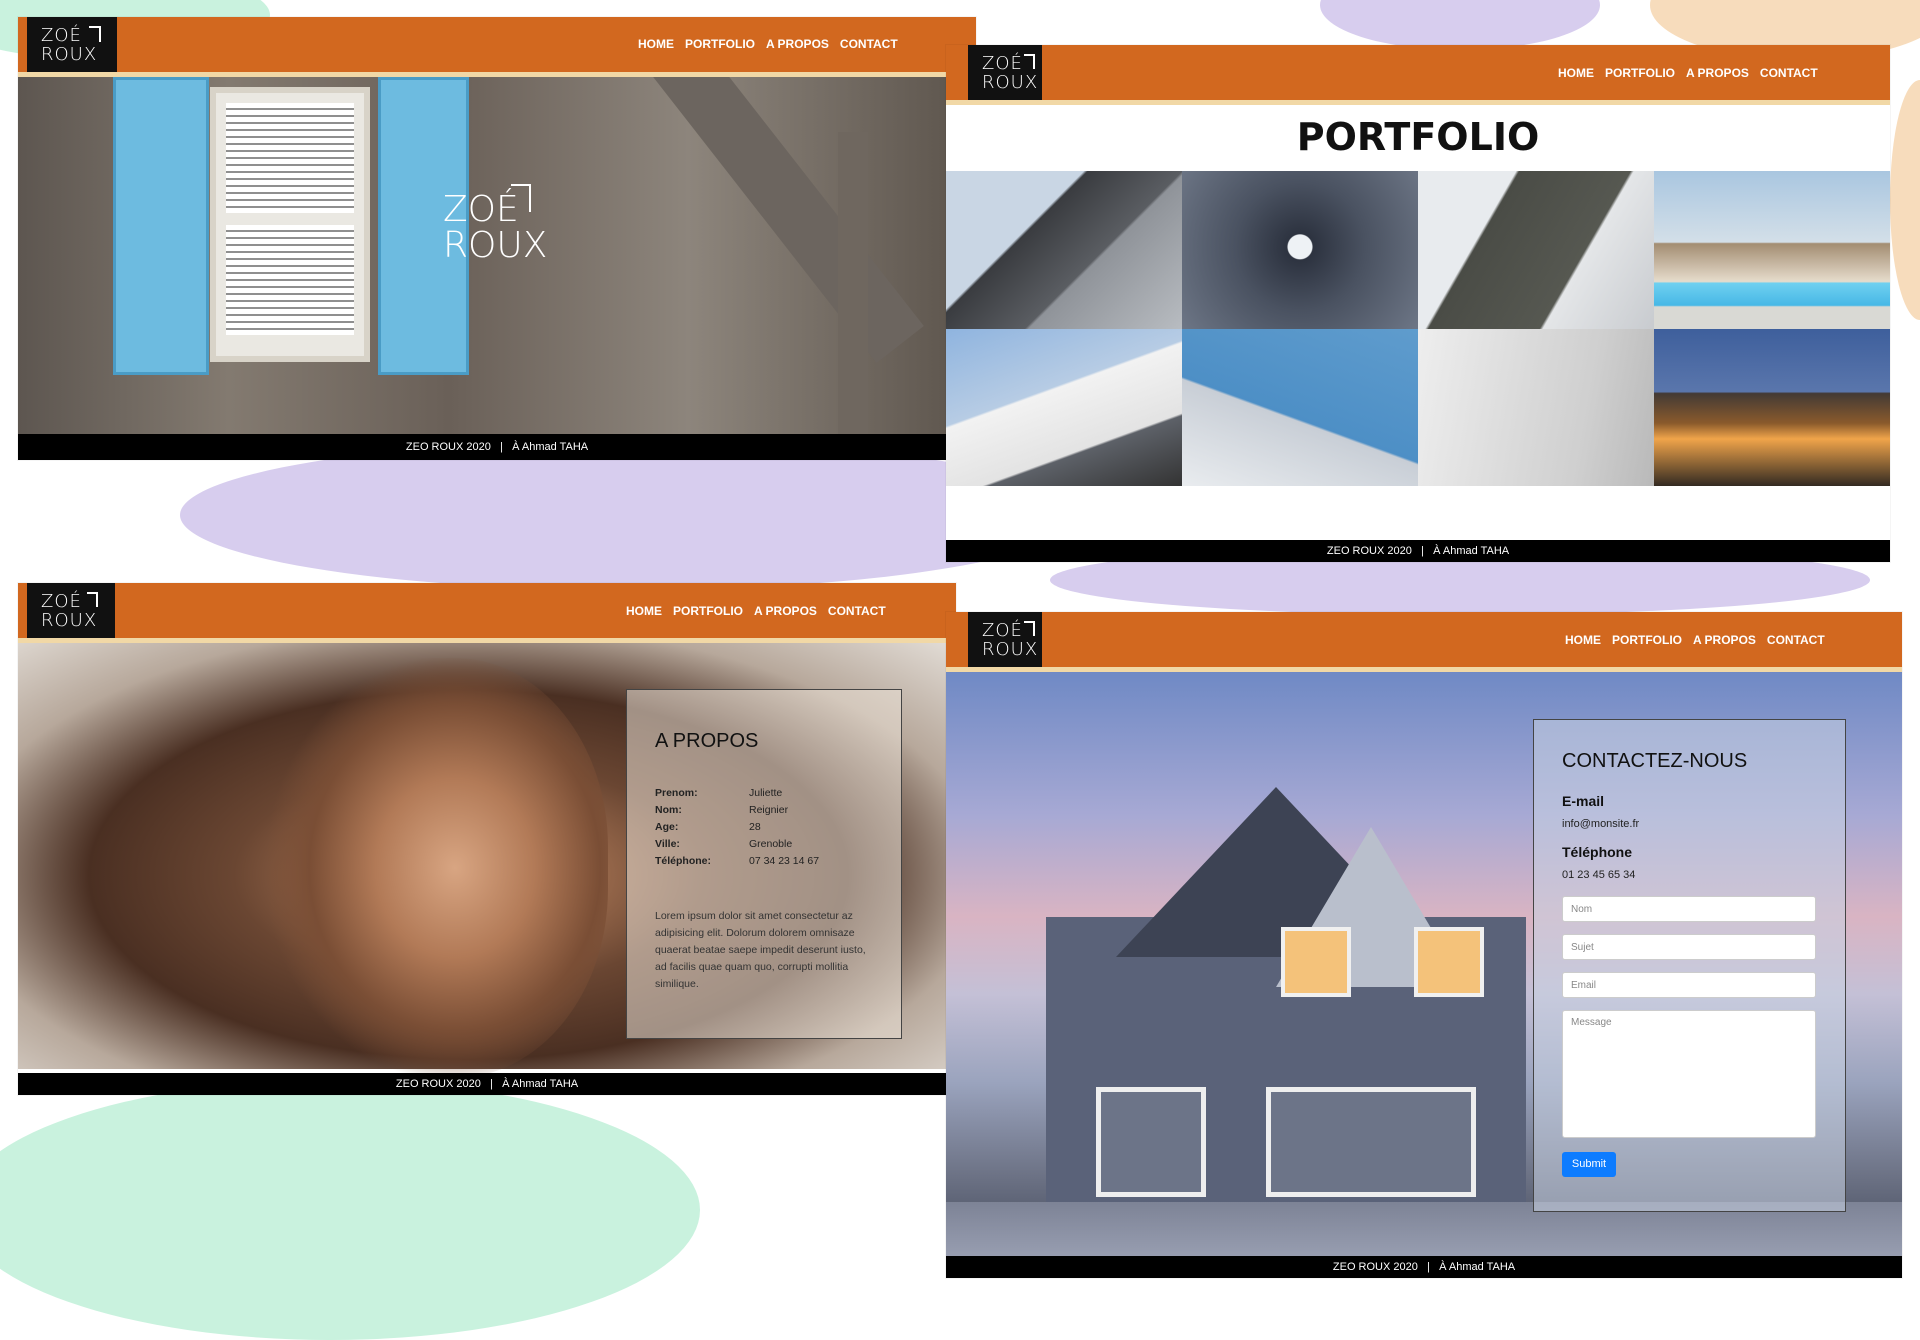 The width and height of the screenshot is (1920, 1340). I want to click on portfolio-gallery, so click(1418, 328).